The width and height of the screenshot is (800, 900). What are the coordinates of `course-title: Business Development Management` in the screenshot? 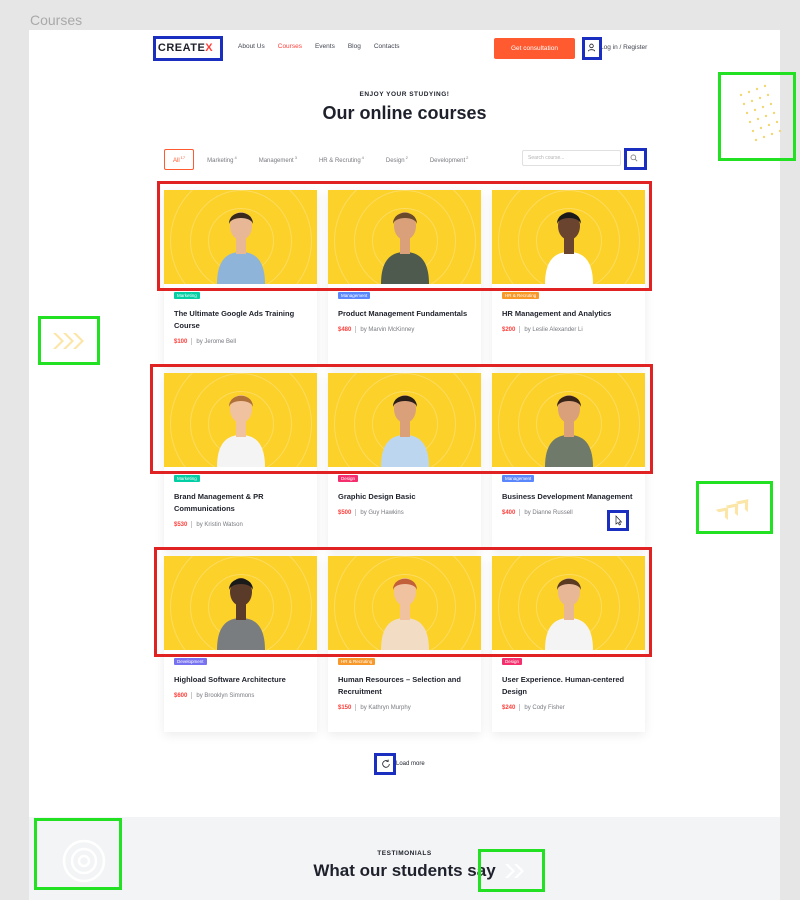 It's located at (568, 497).